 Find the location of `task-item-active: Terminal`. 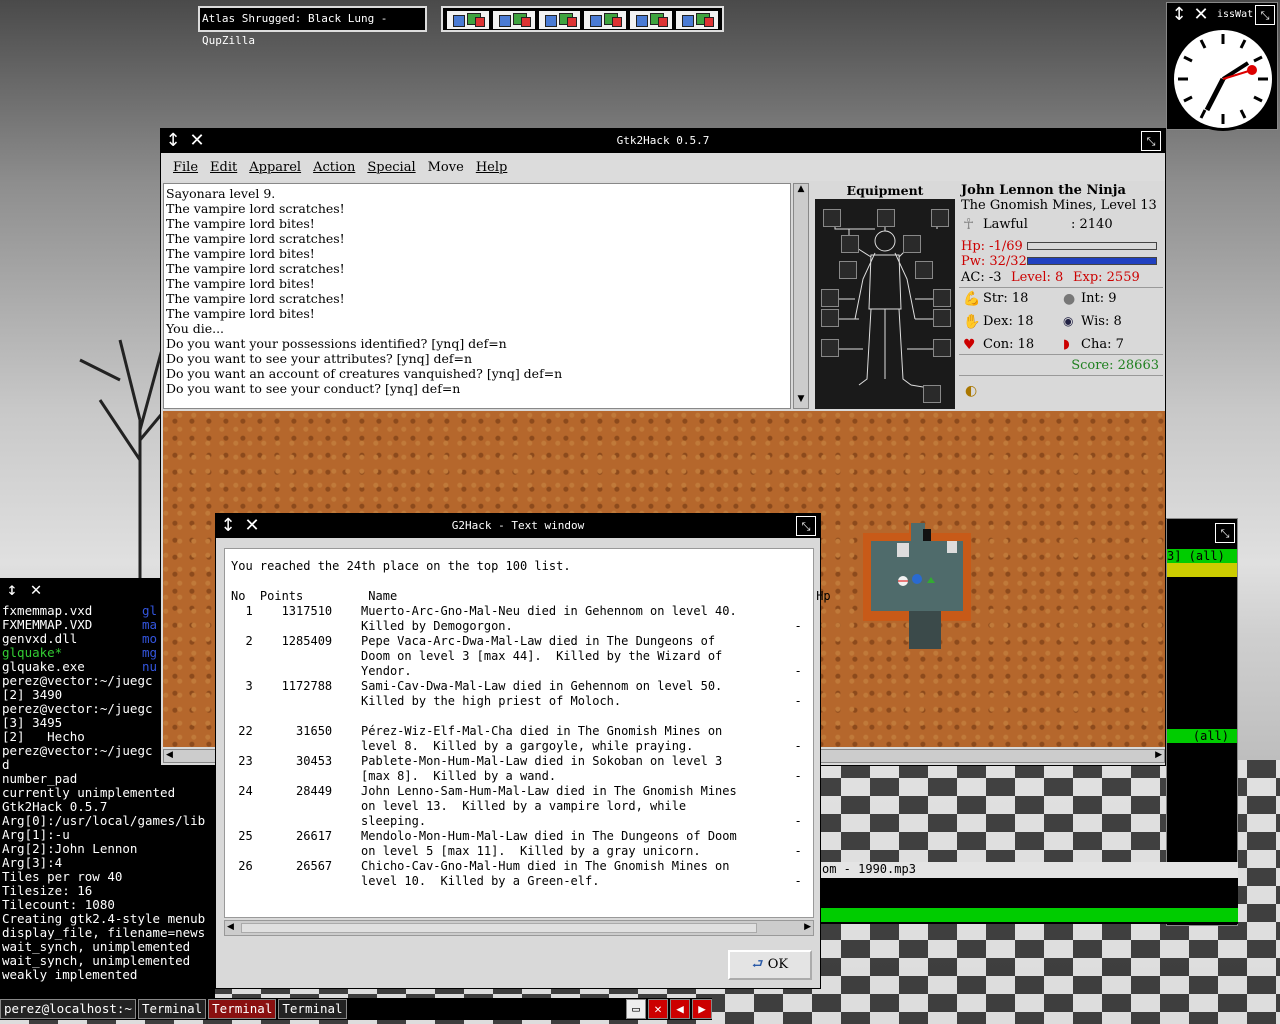

task-item-active: Terminal is located at coordinates (242, 1009).